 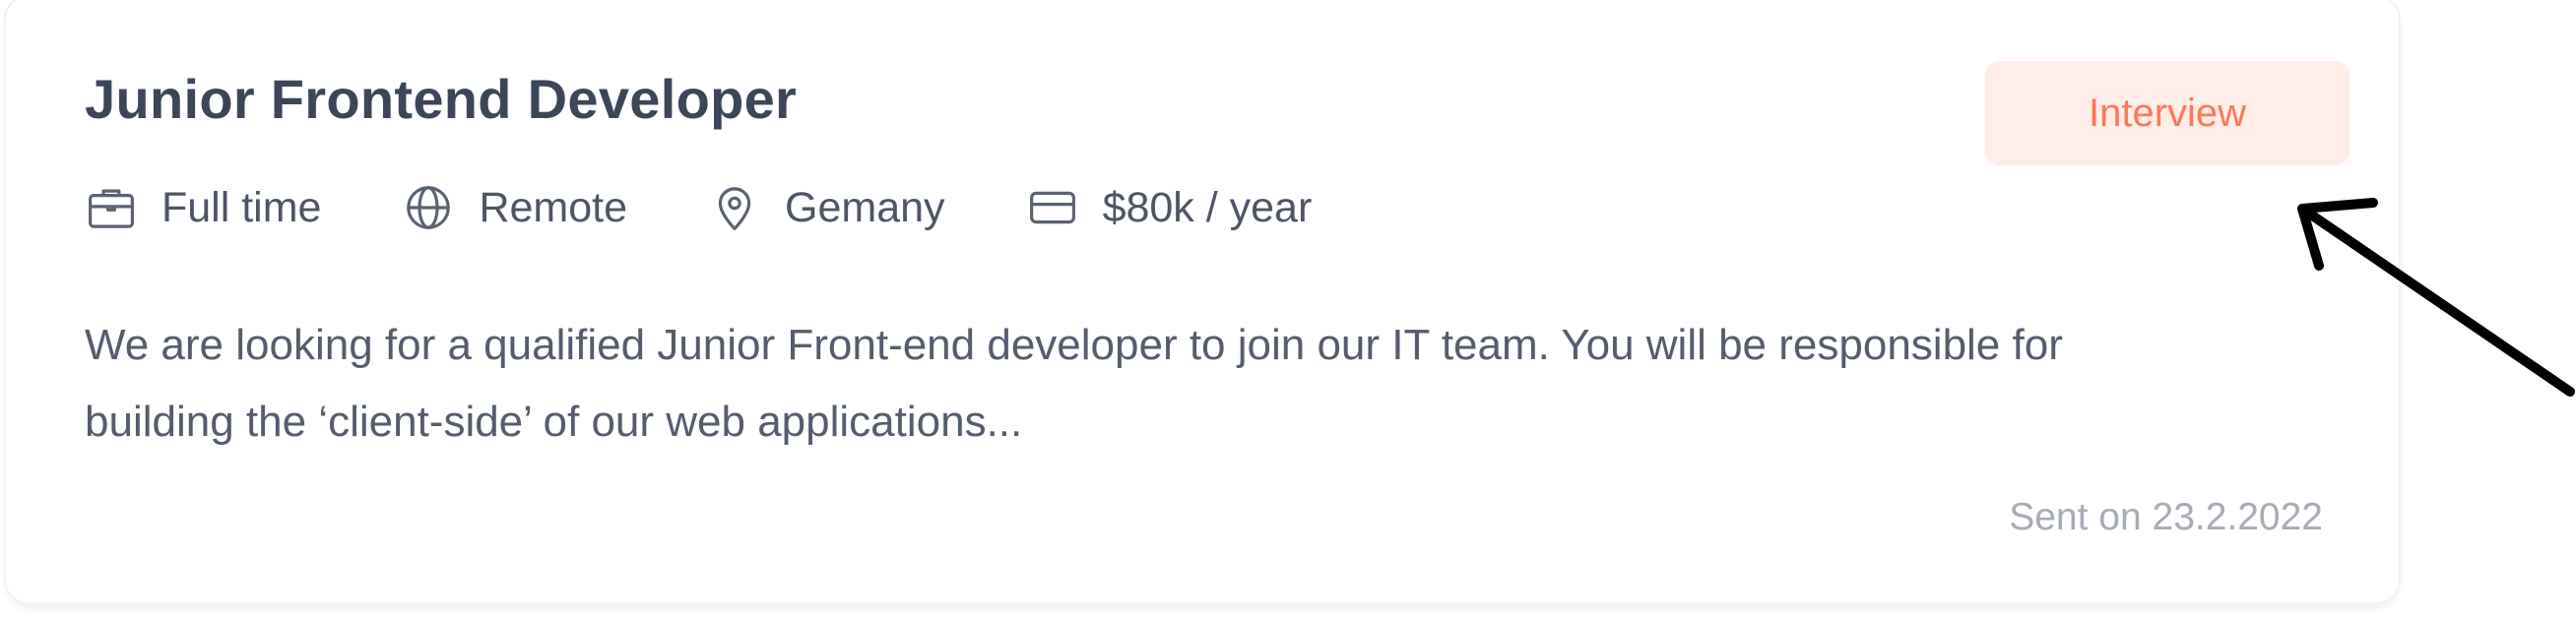 I want to click on annotation-arrow-icon, so click(x=2436, y=297).